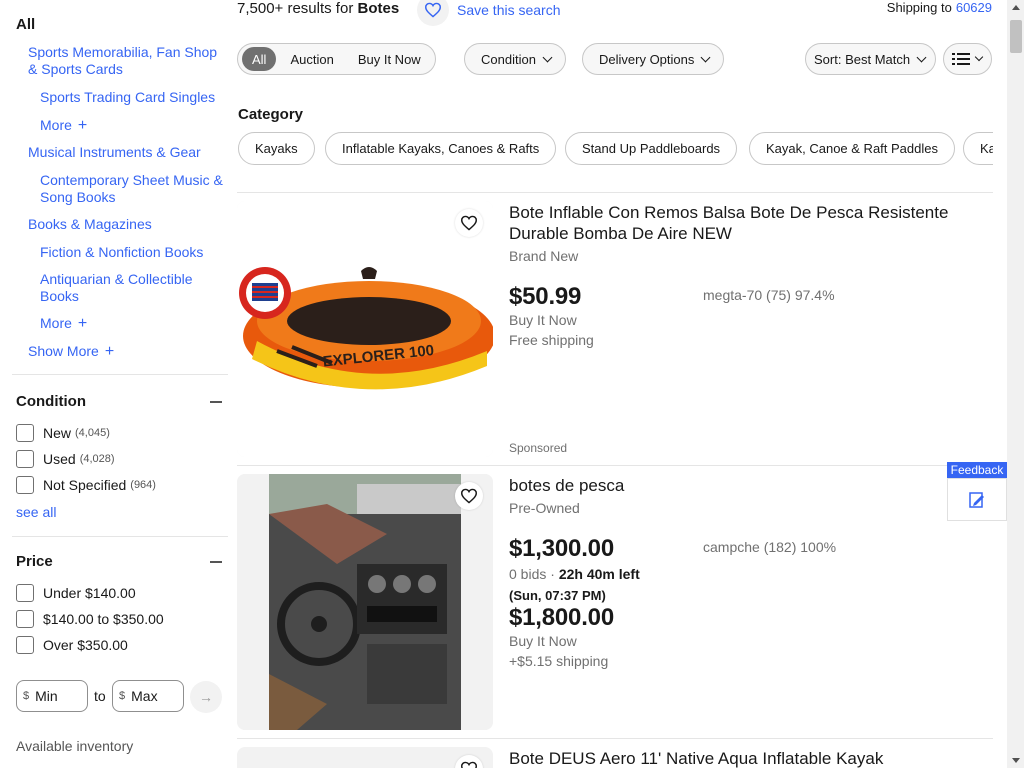  I want to click on format-auction-button: Auction, so click(311, 59).